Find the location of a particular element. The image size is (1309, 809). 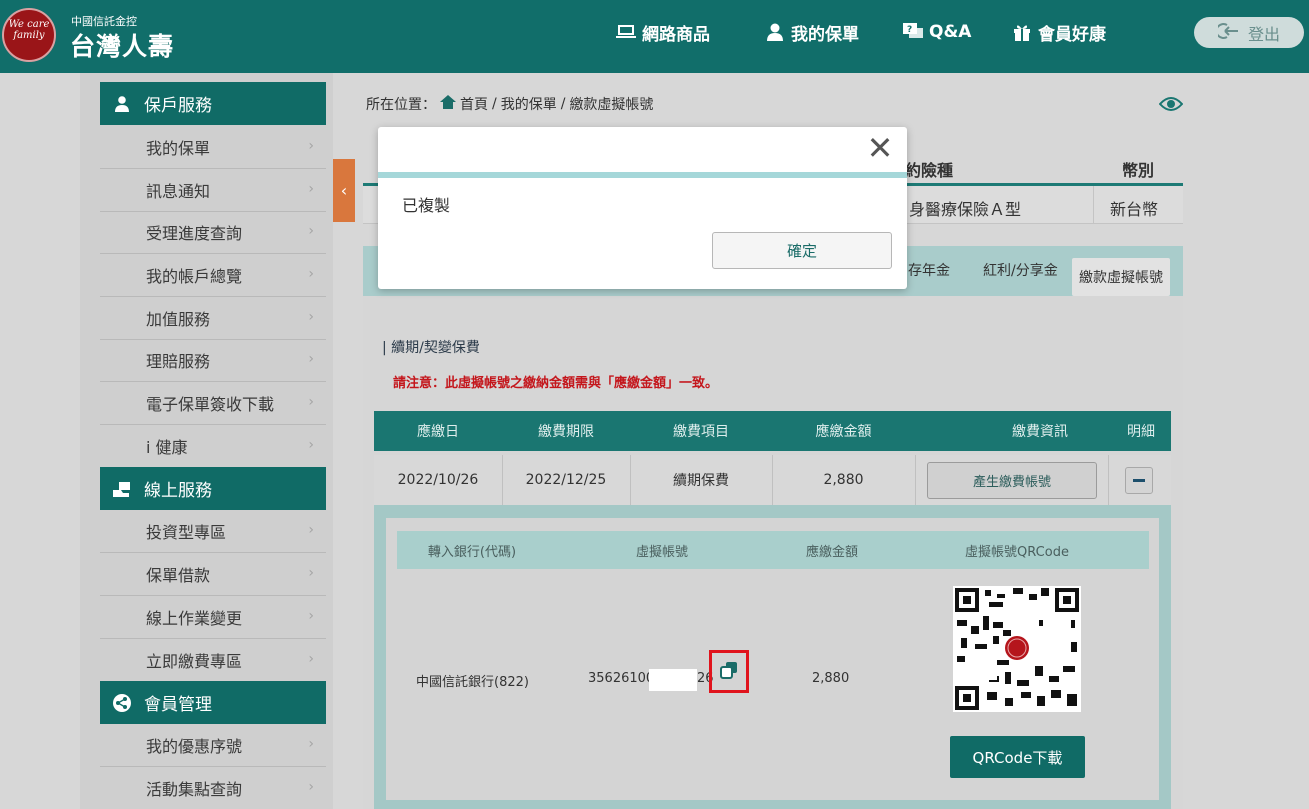

deadline-cell: 2022/12/25 is located at coordinates (566, 480).